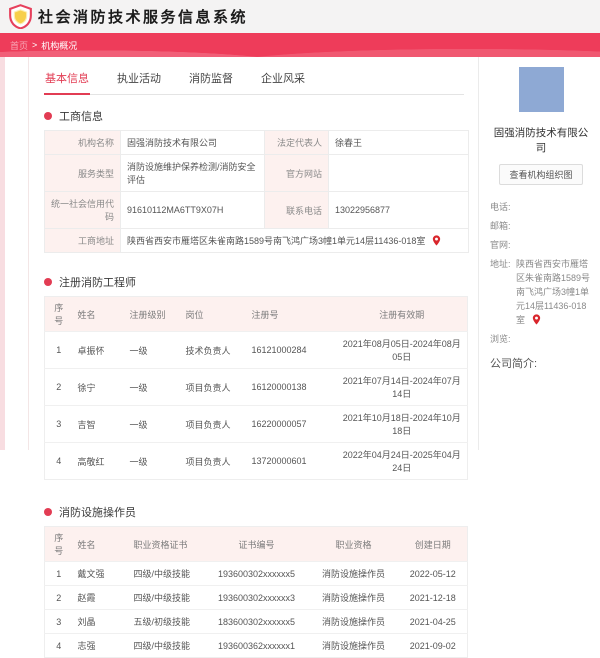 This screenshot has width=600, height=658. What do you see at coordinates (402, 461) in the screenshot?
I see `cell-validity: 2022年04月24日-2025年04月24日` at bounding box center [402, 461].